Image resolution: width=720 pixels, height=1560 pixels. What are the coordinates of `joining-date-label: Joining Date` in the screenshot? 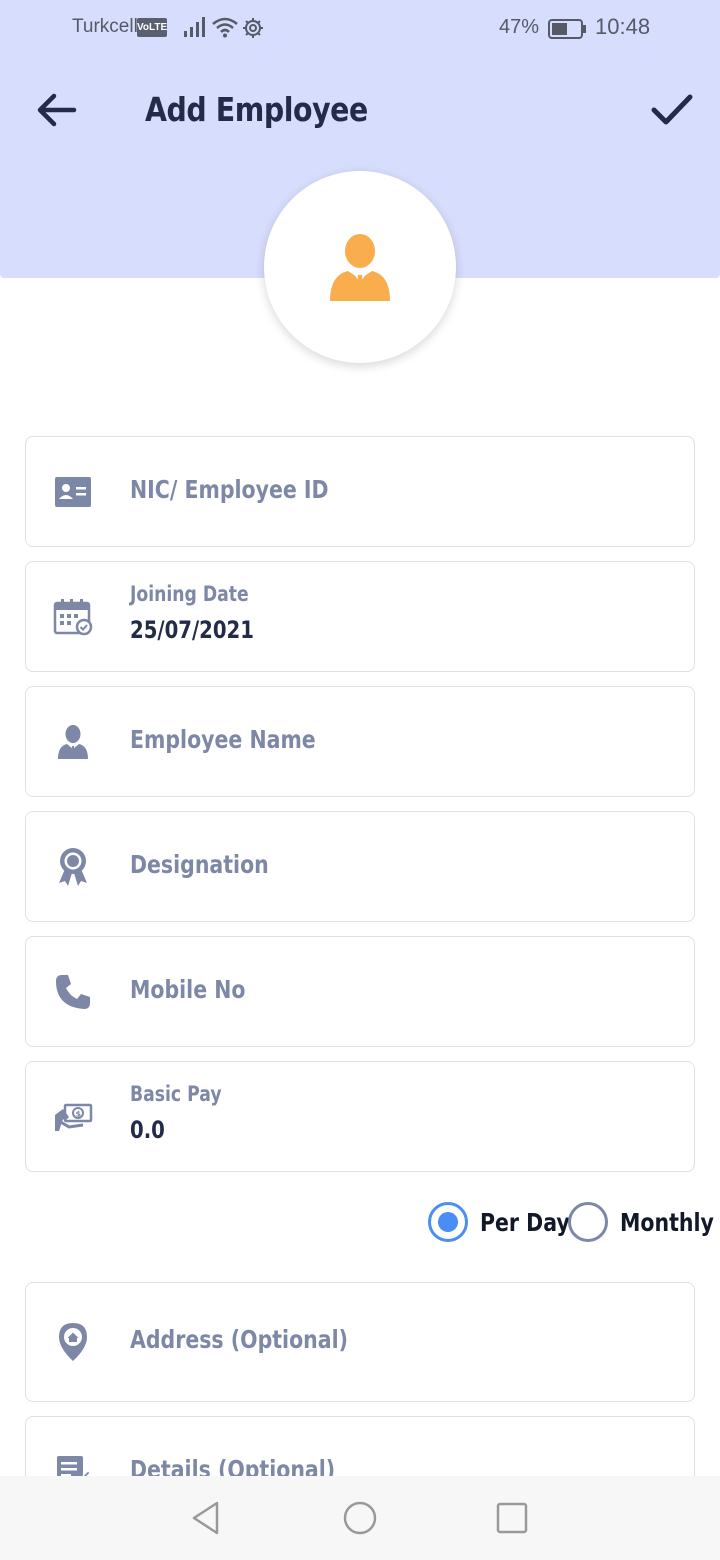 It's located at (189, 594).